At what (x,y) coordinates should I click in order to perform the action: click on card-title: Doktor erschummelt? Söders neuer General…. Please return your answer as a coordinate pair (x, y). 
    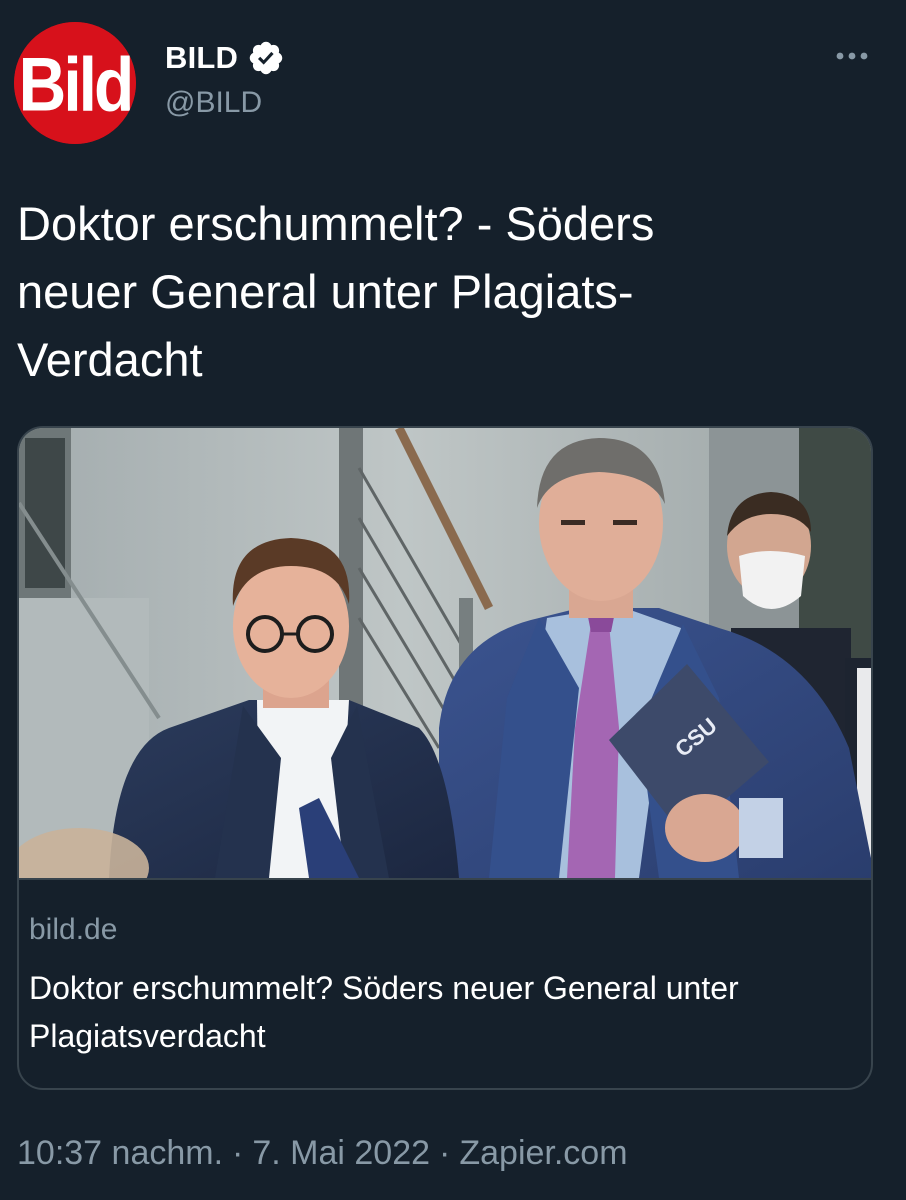
    Looking at the image, I should click on (429, 1012).